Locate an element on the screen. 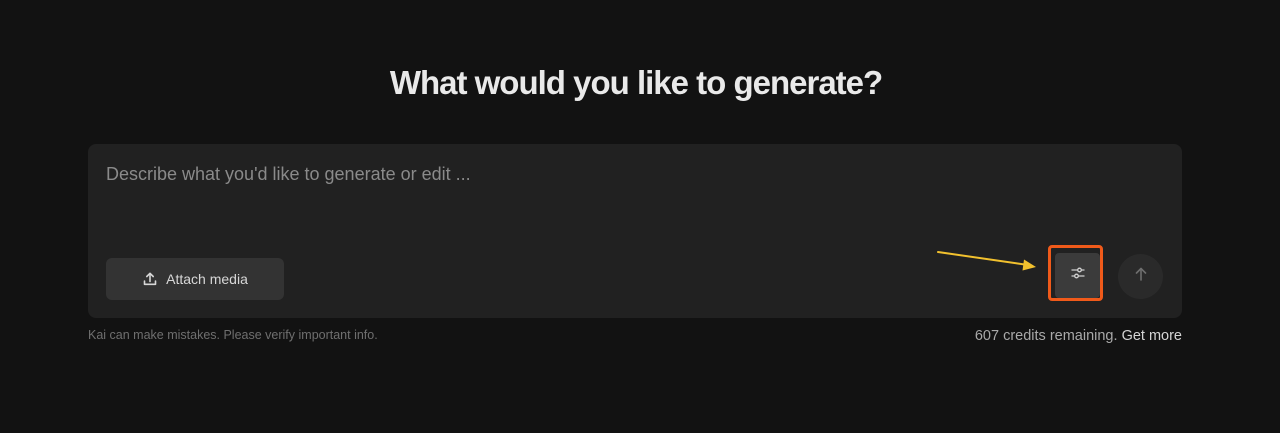  upload-icon is located at coordinates (150, 279).